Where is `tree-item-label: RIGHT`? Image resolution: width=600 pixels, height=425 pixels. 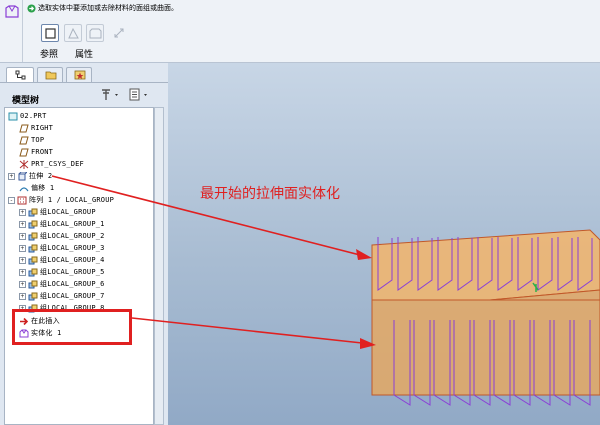
tree-item-label: RIGHT is located at coordinates (42, 128).